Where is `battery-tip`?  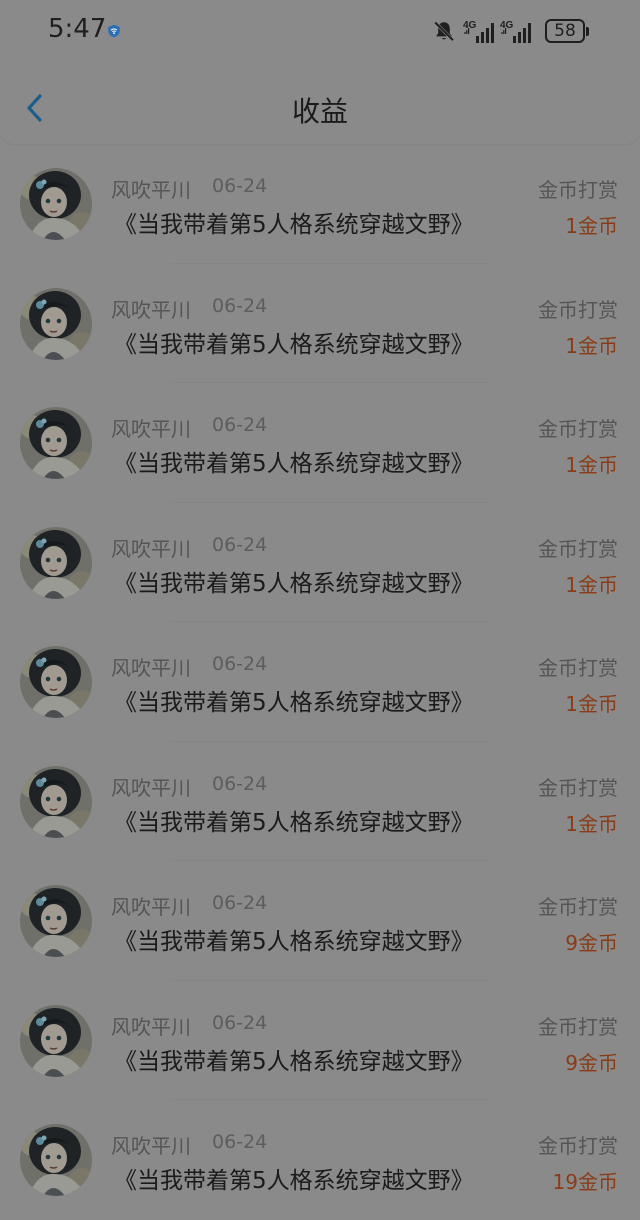
battery-tip is located at coordinates (587, 31).